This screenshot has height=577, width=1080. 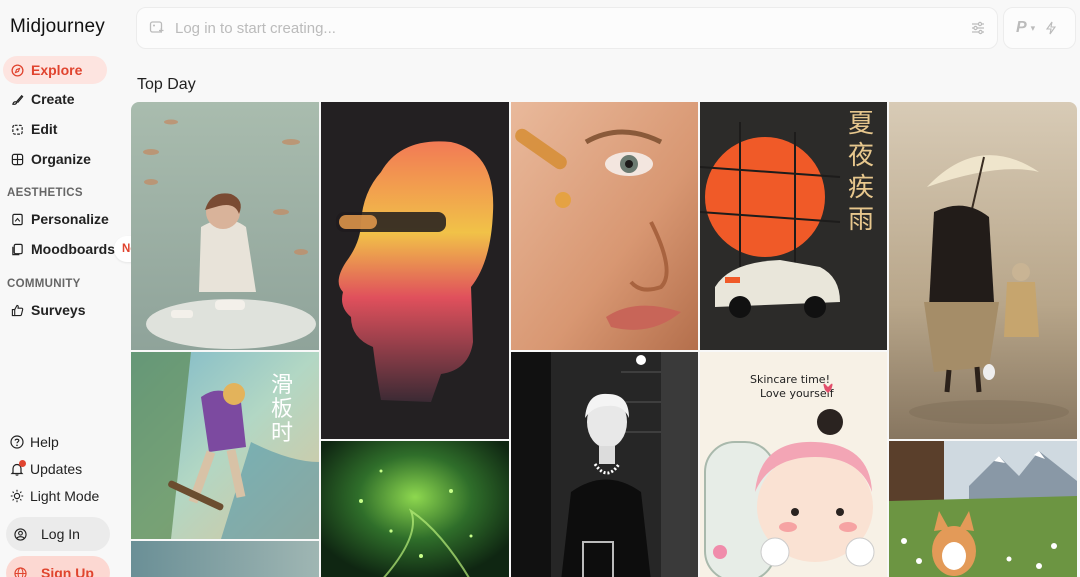 I want to click on brush-icon, so click(x=17, y=99).